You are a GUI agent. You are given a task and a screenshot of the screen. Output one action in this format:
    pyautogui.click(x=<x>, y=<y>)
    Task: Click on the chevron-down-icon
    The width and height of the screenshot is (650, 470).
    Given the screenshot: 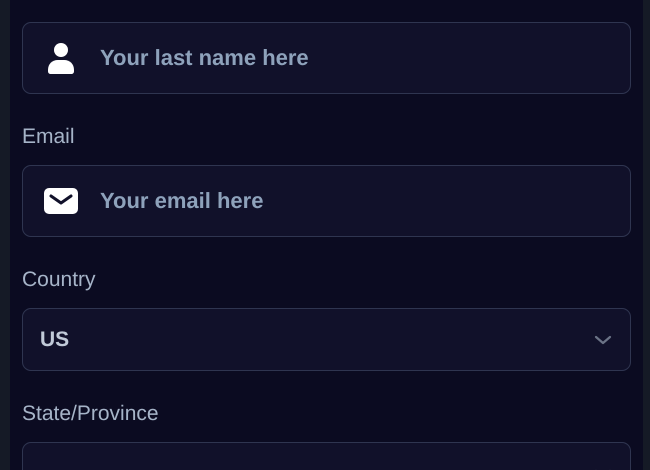 What is the action you would take?
    pyautogui.click(x=603, y=339)
    